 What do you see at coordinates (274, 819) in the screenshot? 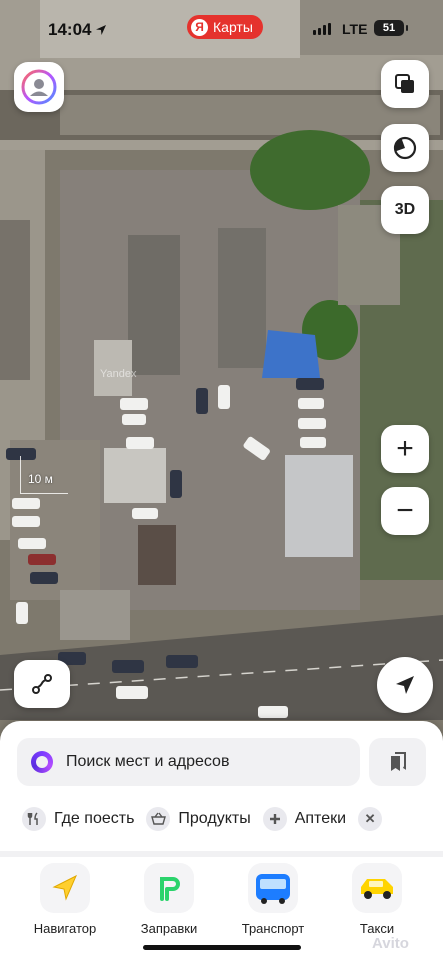
I see `pharmacy-cross-icon` at bounding box center [274, 819].